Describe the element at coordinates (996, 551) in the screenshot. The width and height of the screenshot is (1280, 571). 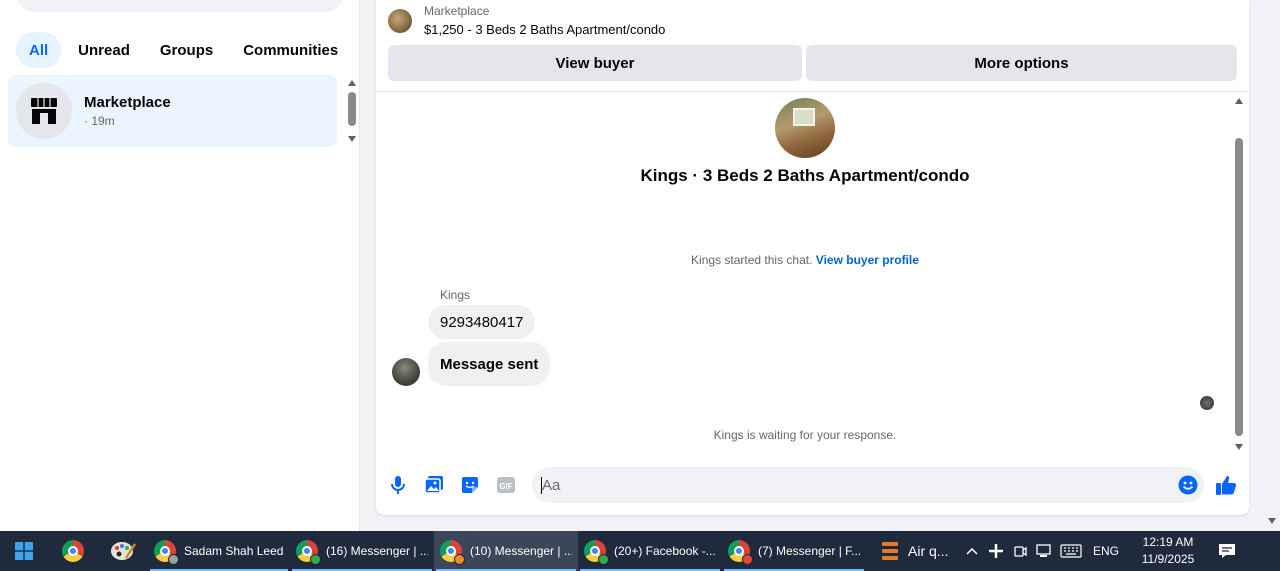
I see `plus-icon` at that location.